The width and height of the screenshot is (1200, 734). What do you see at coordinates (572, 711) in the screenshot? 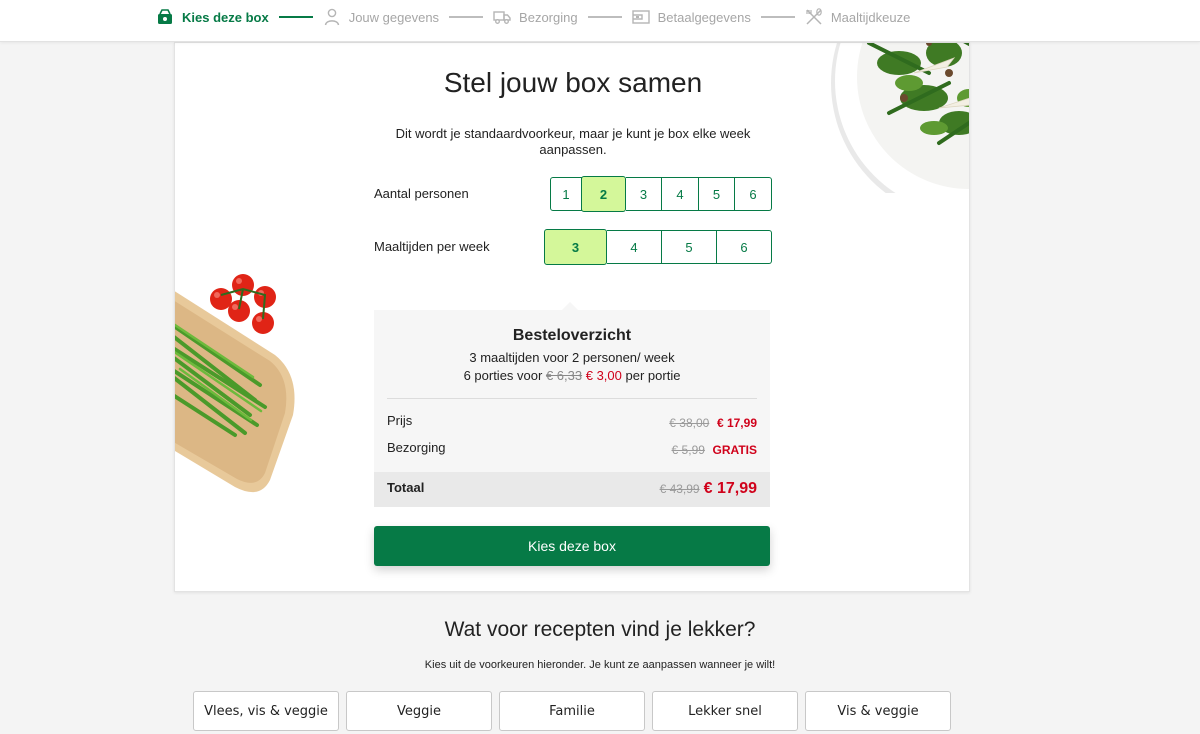
I see `pref-familie: Familie` at bounding box center [572, 711].